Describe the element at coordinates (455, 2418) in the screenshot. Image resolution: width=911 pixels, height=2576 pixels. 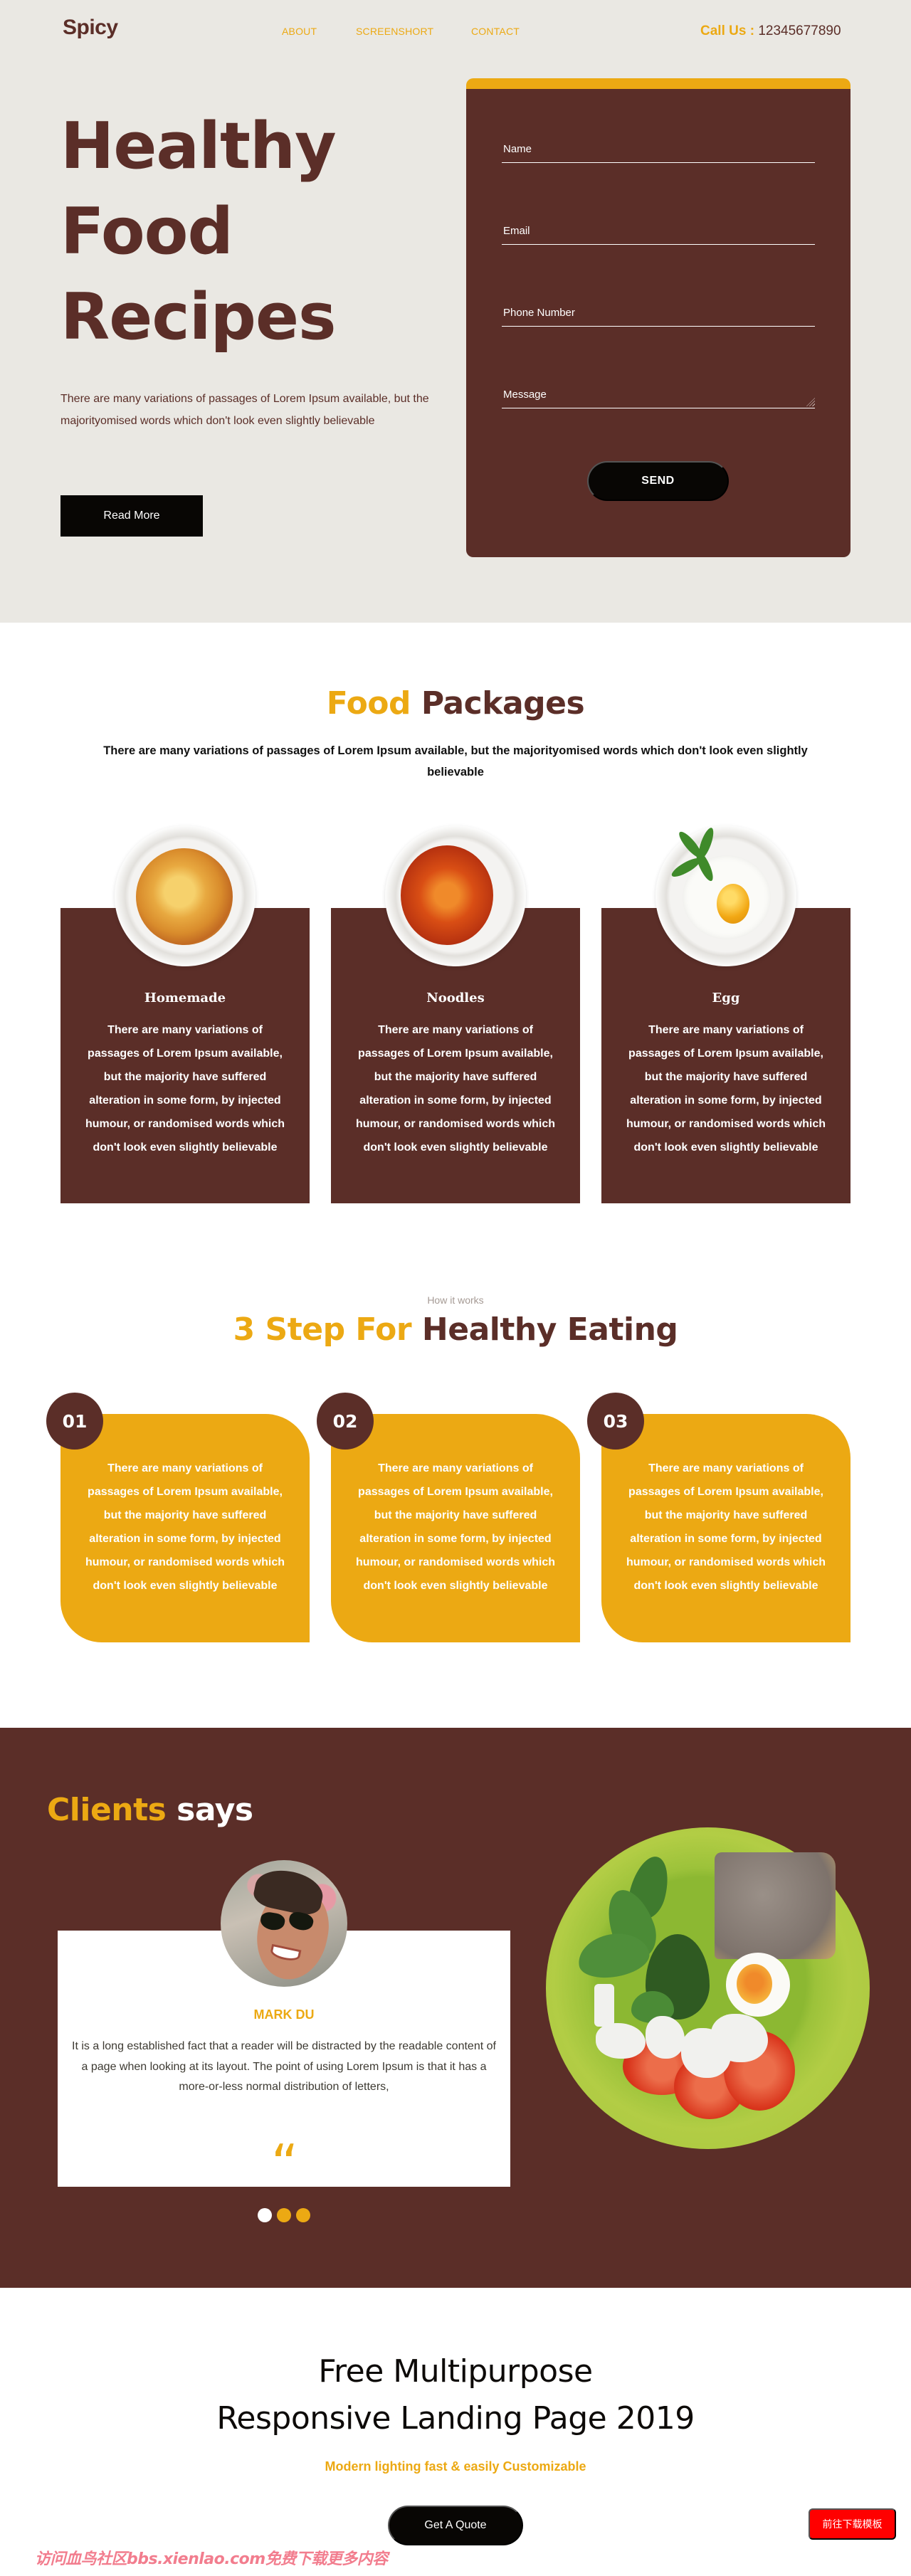
I see `cta-title-line: Responsive Landing Page 2019` at that location.